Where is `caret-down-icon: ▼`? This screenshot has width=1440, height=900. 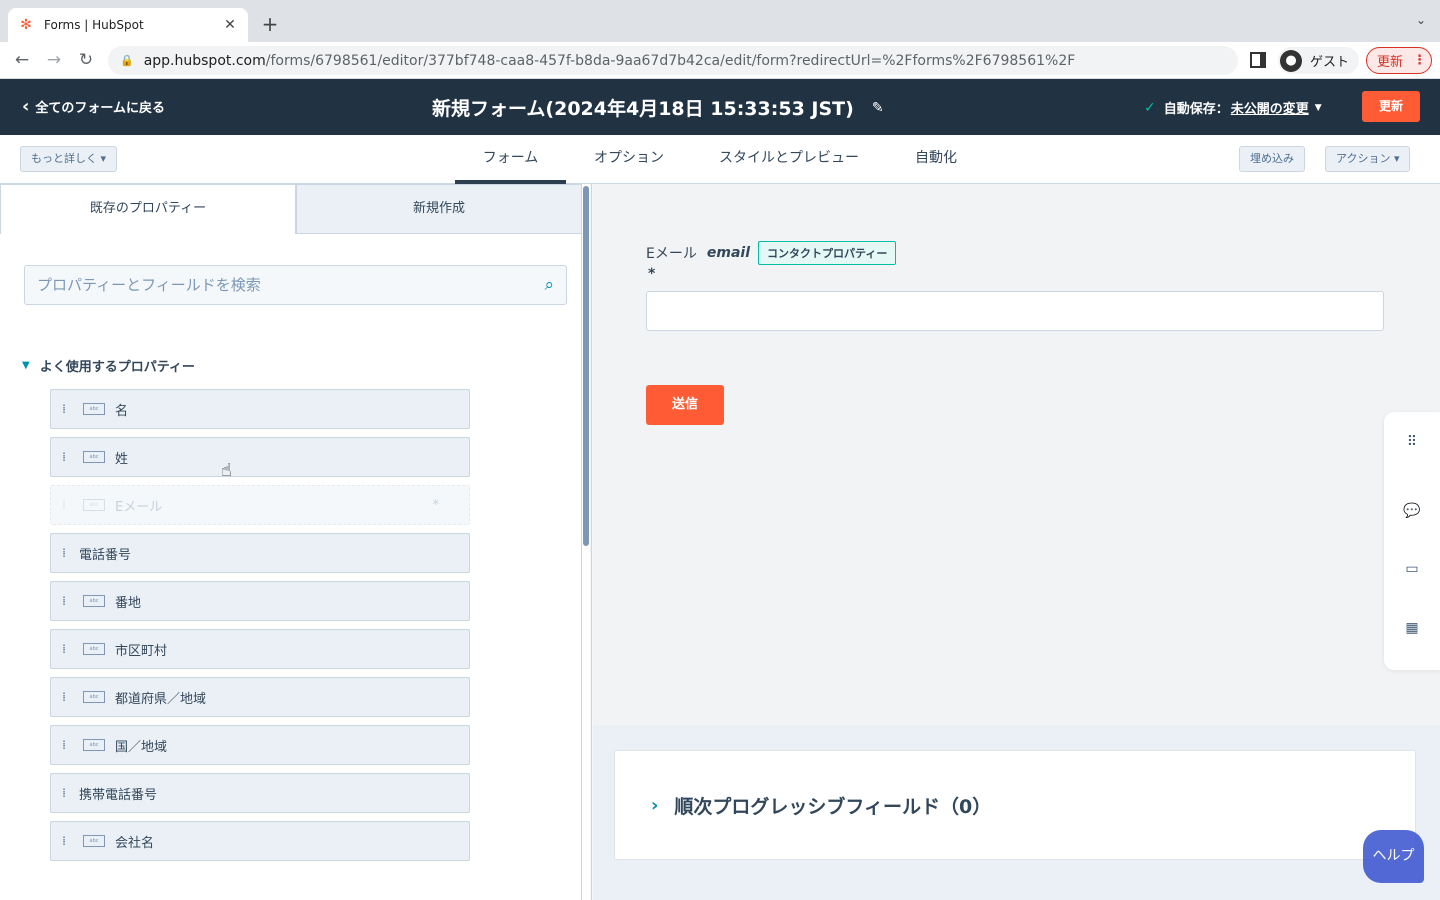
caret-down-icon: ▼ is located at coordinates (1318, 108).